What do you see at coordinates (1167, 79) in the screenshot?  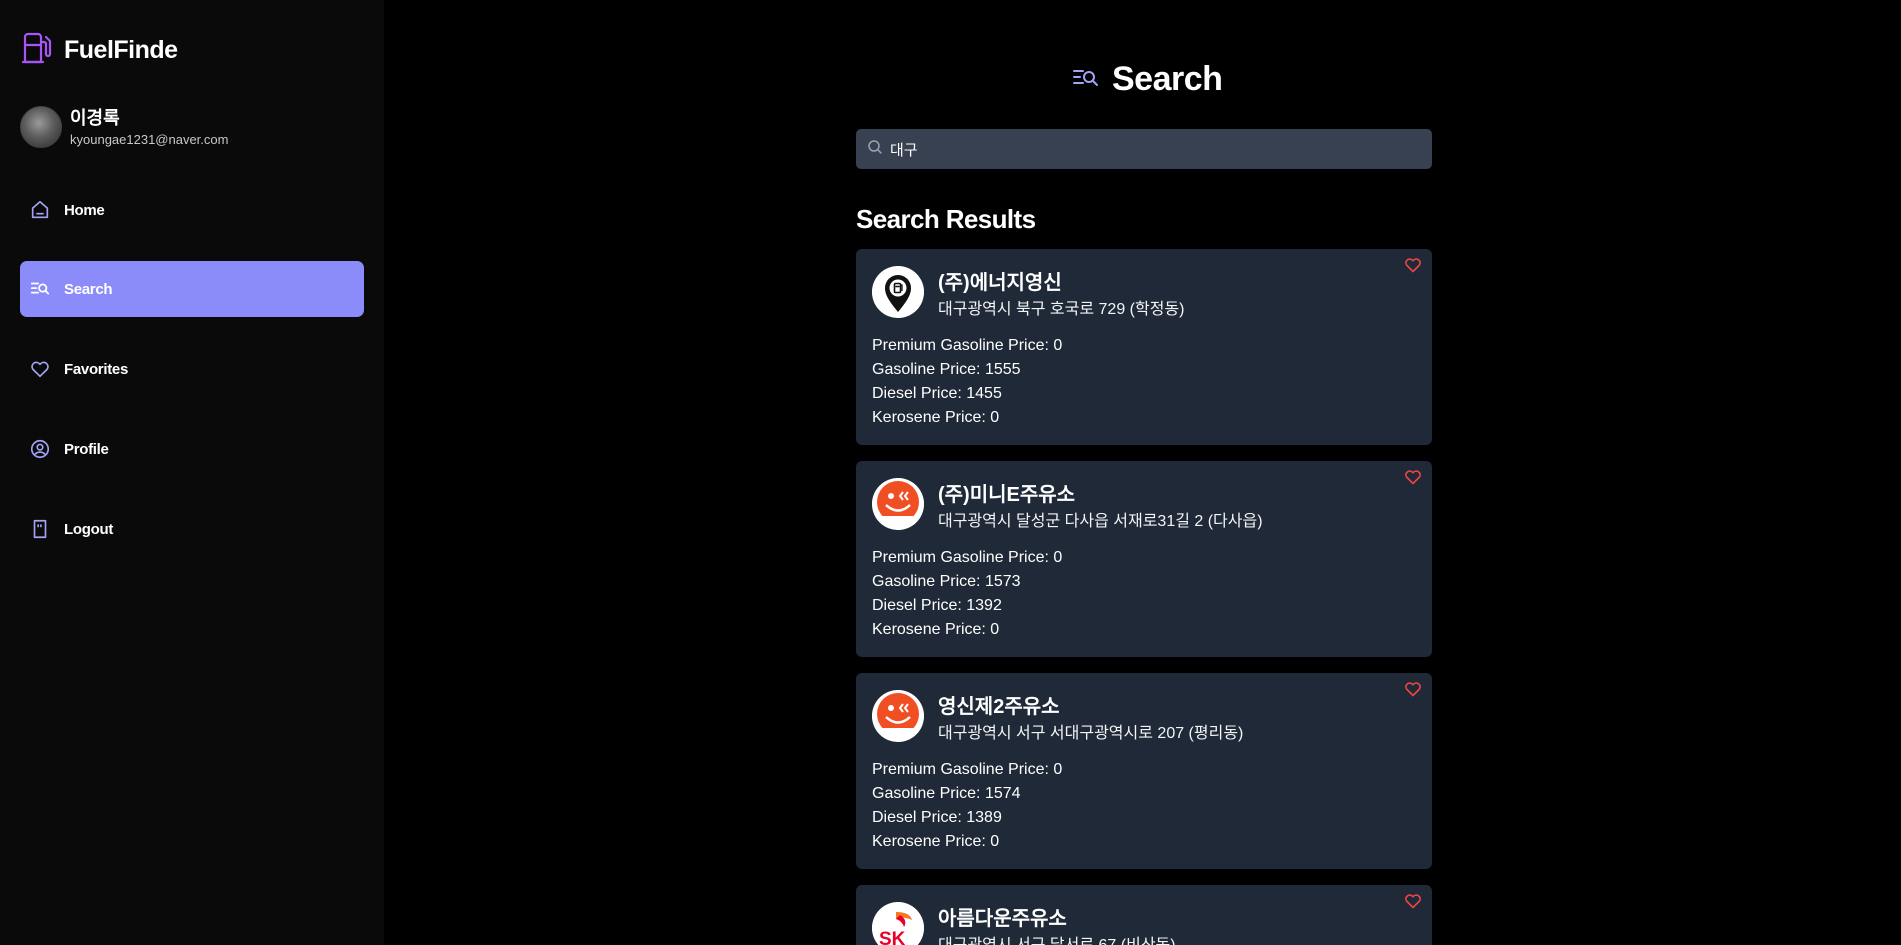 I see `page-title-text: Search` at bounding box center [1167, 79].